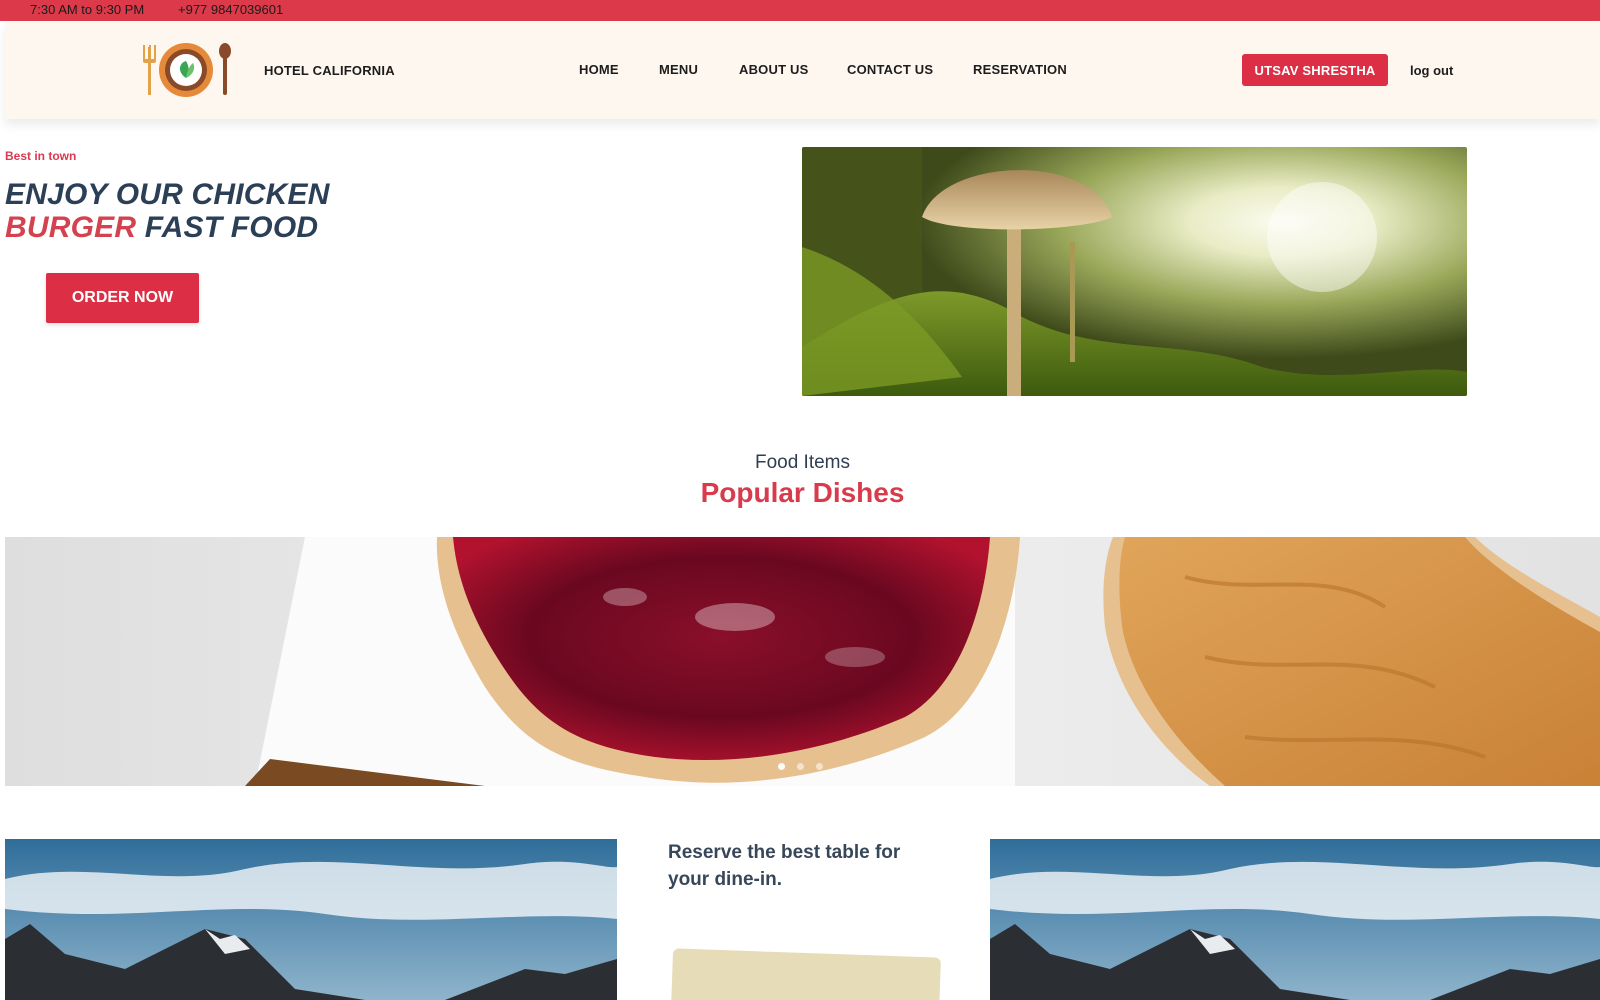 This screenshot has height=1000, width=1600. I want to click on section-subtitle: Food Items, so click(802, 462).